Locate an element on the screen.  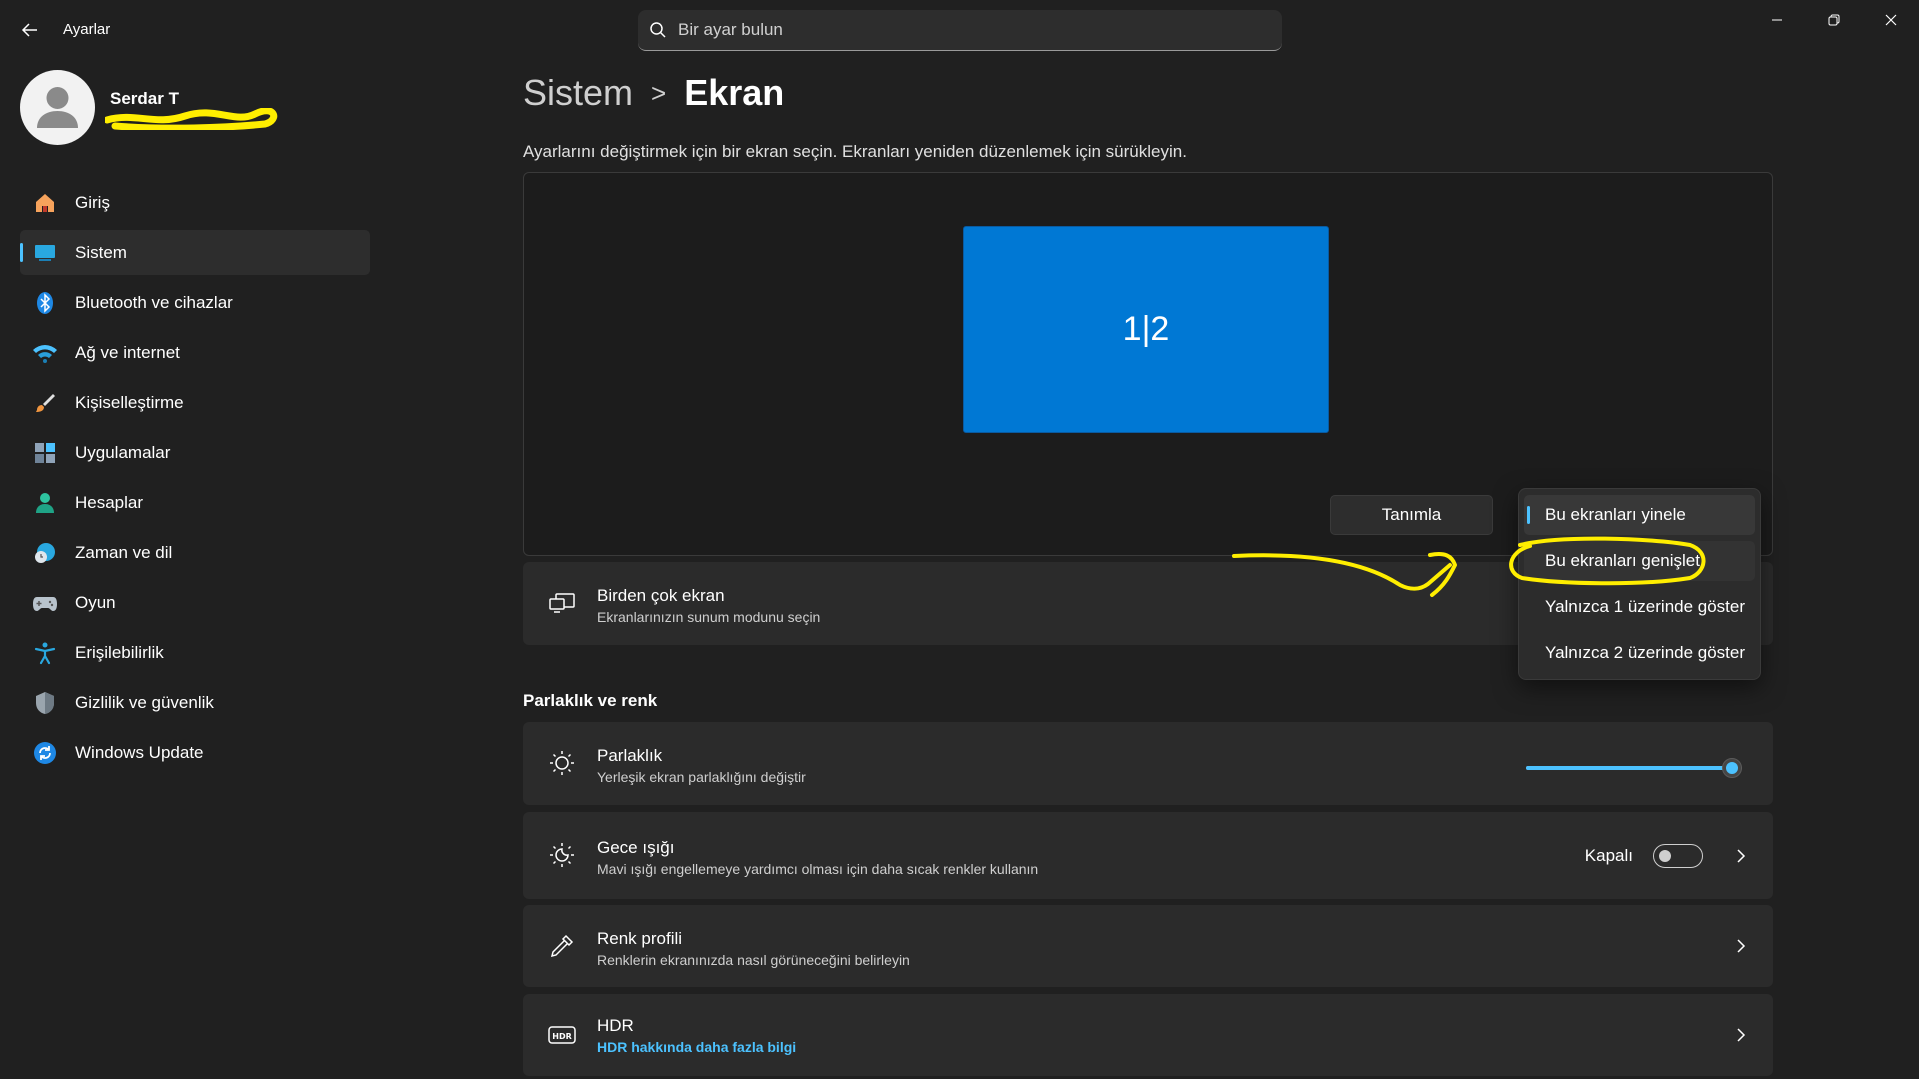
color-profile-title: Renk profili is located at coordinates (640, 938).